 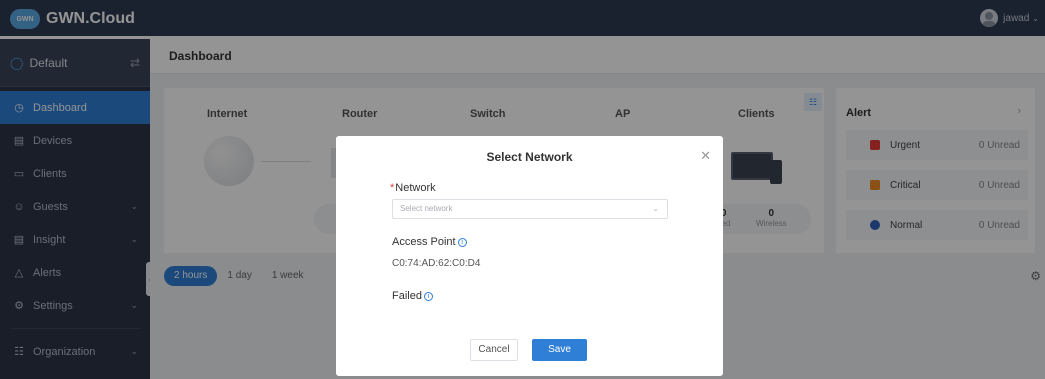 I want to click on chevron-down-icon: ⌄, so click(x=655, y=208).